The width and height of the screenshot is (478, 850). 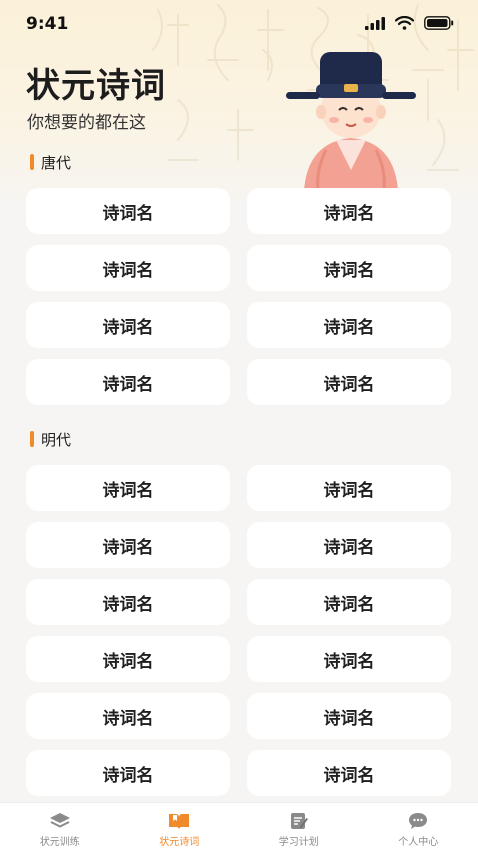 I want to click on tab-study-plan: 学习计划, so click(x=299, y=826).